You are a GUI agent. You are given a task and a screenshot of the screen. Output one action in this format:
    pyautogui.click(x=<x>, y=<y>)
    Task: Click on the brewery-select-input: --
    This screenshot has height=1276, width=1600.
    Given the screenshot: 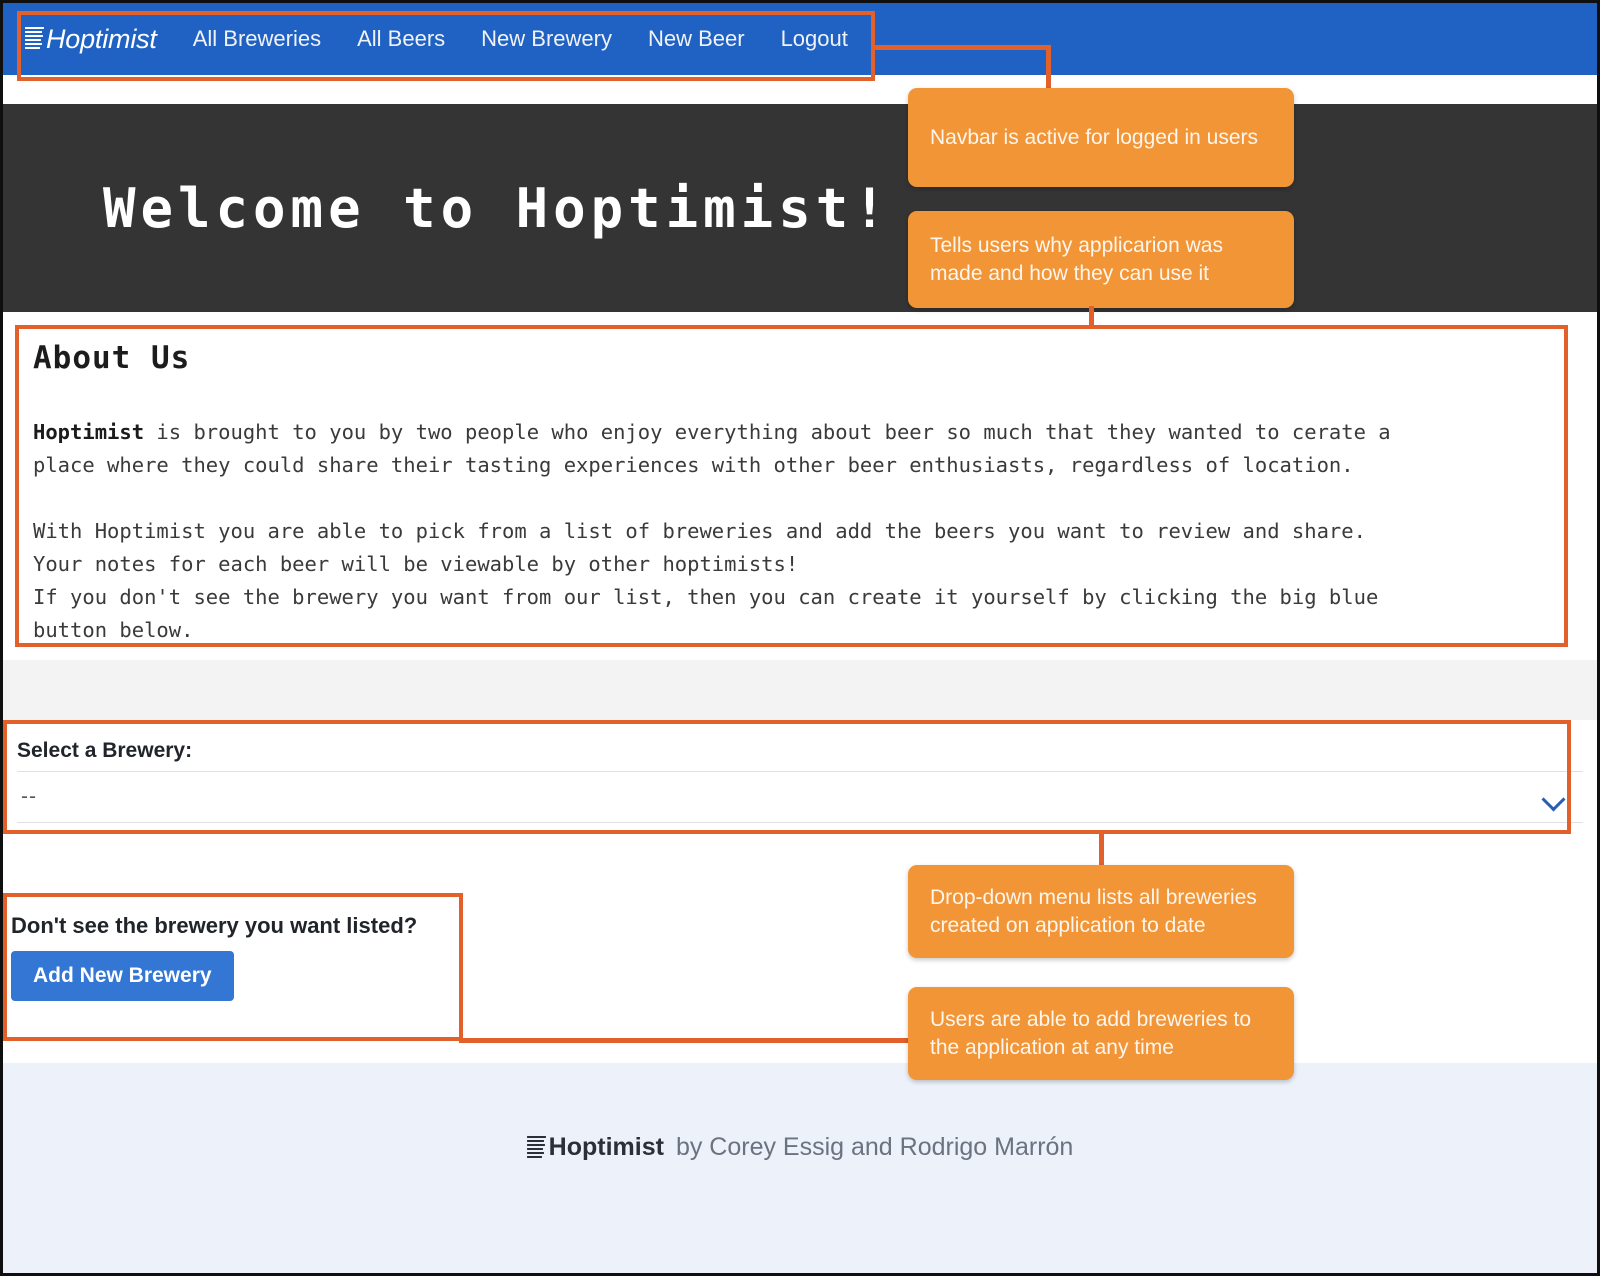 What is the action you would take?
    pyautogui.click(x=800, y=797)
    